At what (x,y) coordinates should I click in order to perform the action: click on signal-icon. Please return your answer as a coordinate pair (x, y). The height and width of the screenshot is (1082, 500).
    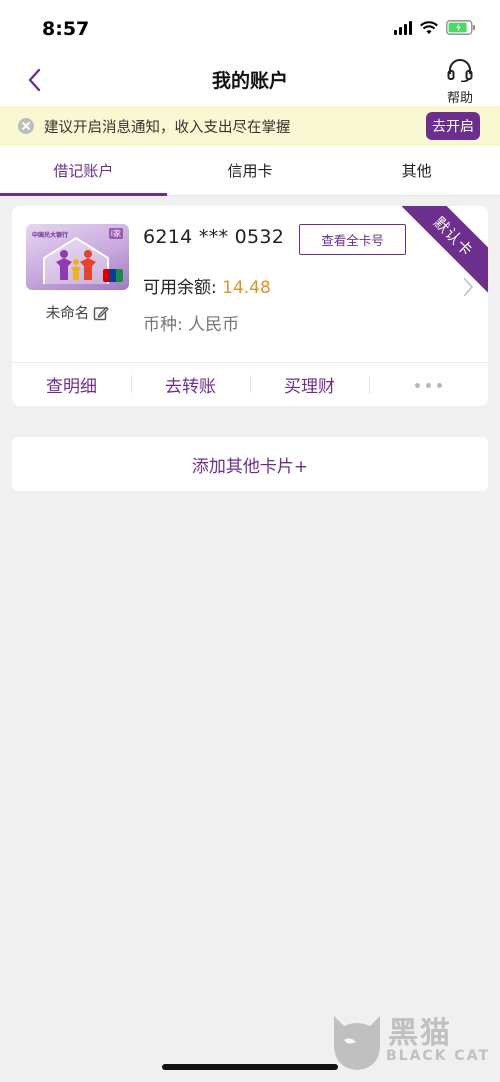
    Looking at the image, I should click on (403, 27).